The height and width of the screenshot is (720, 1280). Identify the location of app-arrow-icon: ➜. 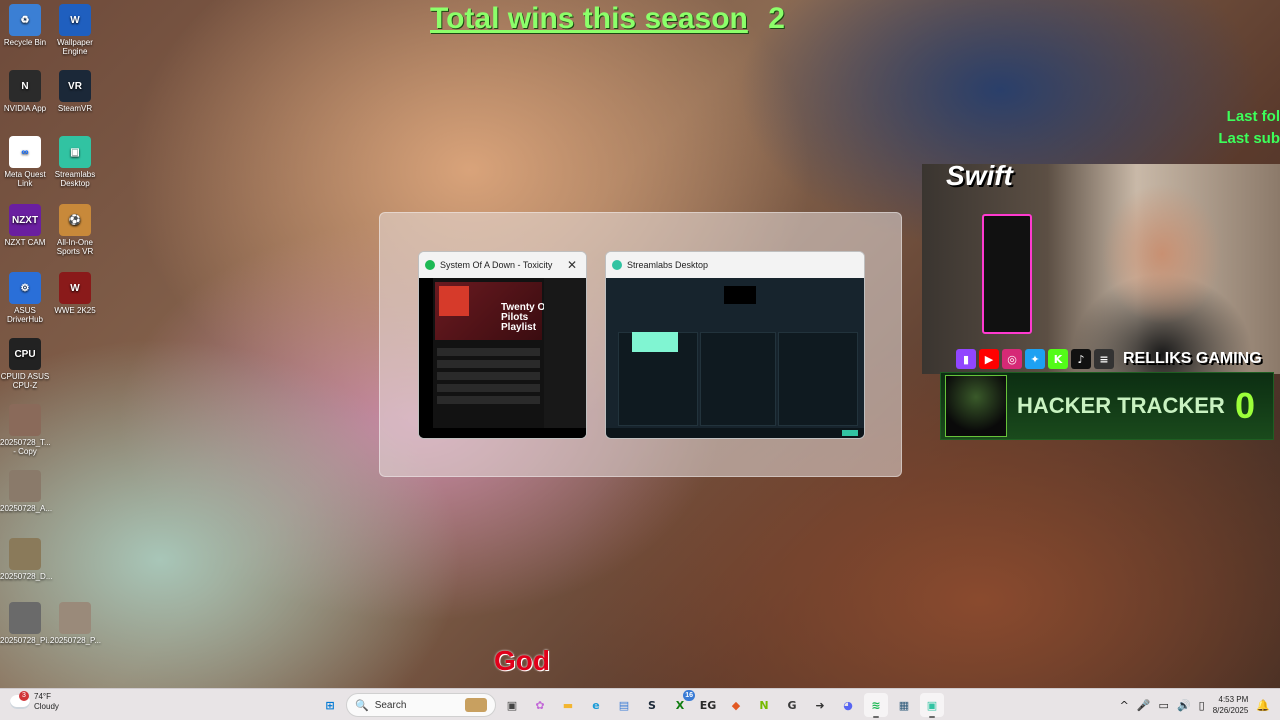
(820, 705).